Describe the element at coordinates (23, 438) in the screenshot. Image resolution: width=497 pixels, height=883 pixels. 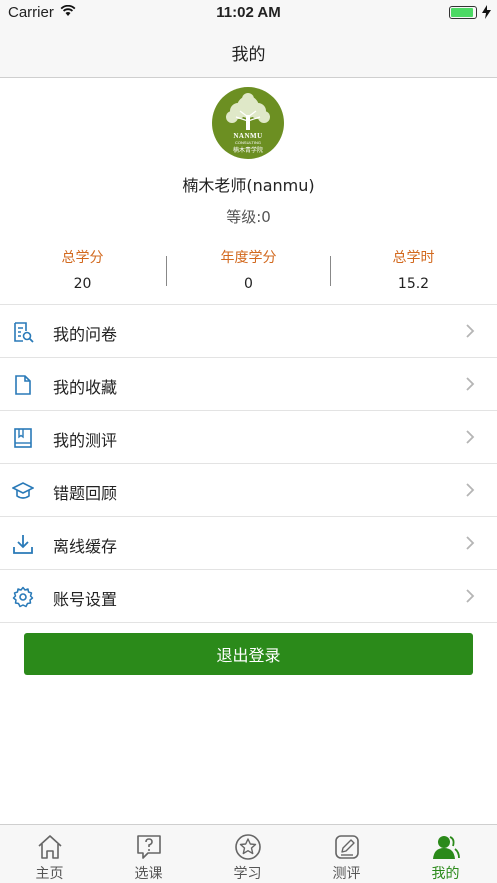
I see `book-icon` at that location.